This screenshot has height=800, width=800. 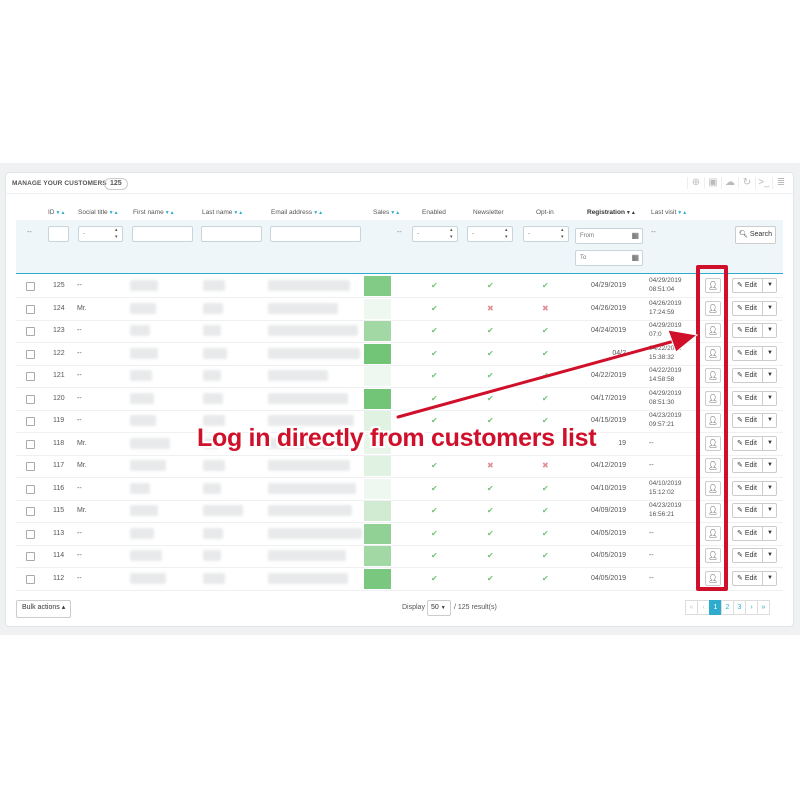 What do you see at coordinates (44, 609) in the screenshot?
I see `bulk-actions-button: Bulk actions ▴` at bounding box center [44, 609].